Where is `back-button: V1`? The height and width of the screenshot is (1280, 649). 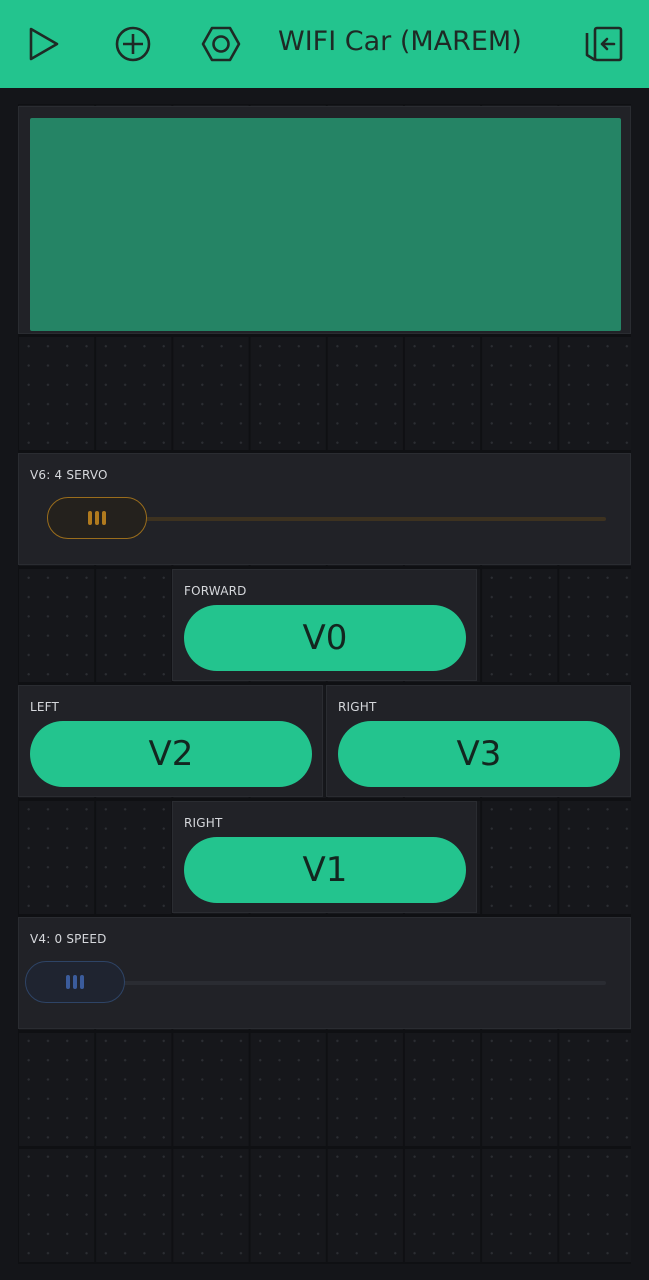 back-button: V1 is located at coordinates (325, 870).